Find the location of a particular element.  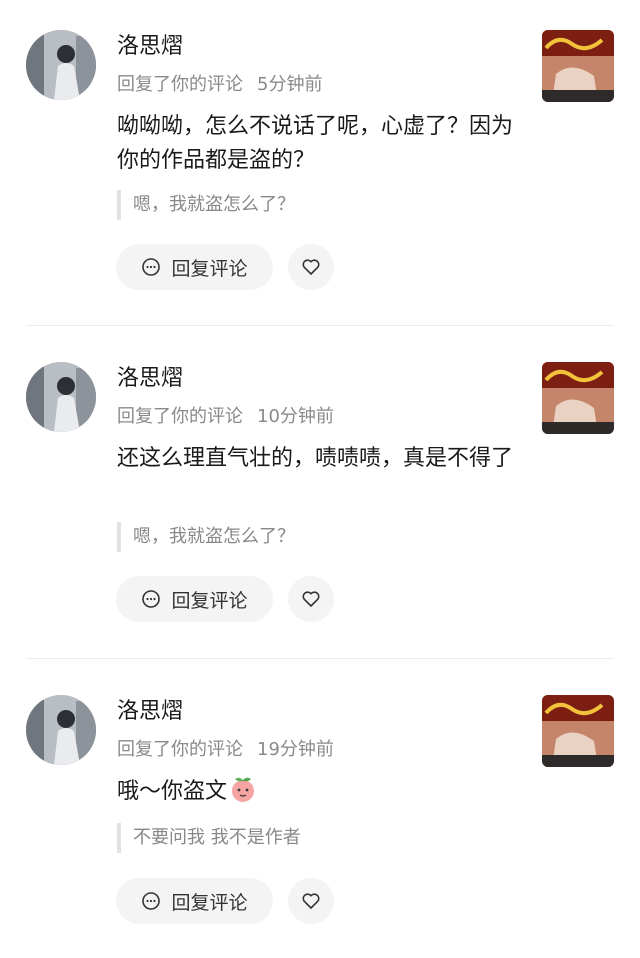

notification-meta: 回复了你的评论 5分钟前 is located at coordinates (219, 85).